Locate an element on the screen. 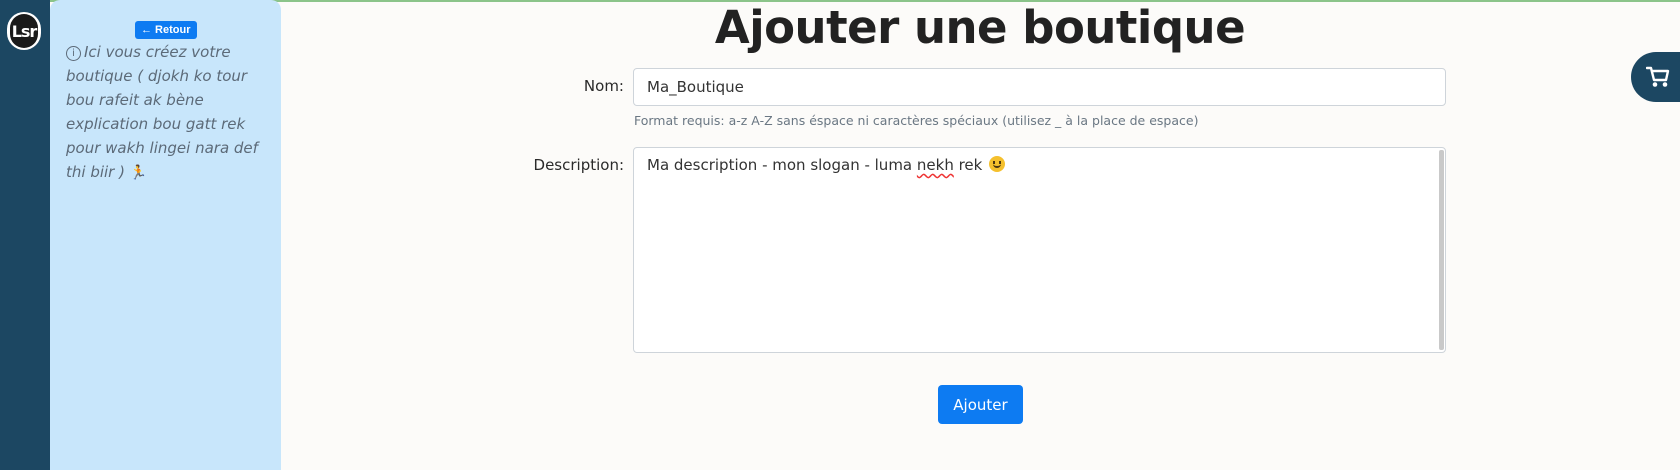 The width and height of the screenshot is (1680, 470). info-circle-icon: i is located at coordinates (73, 53).